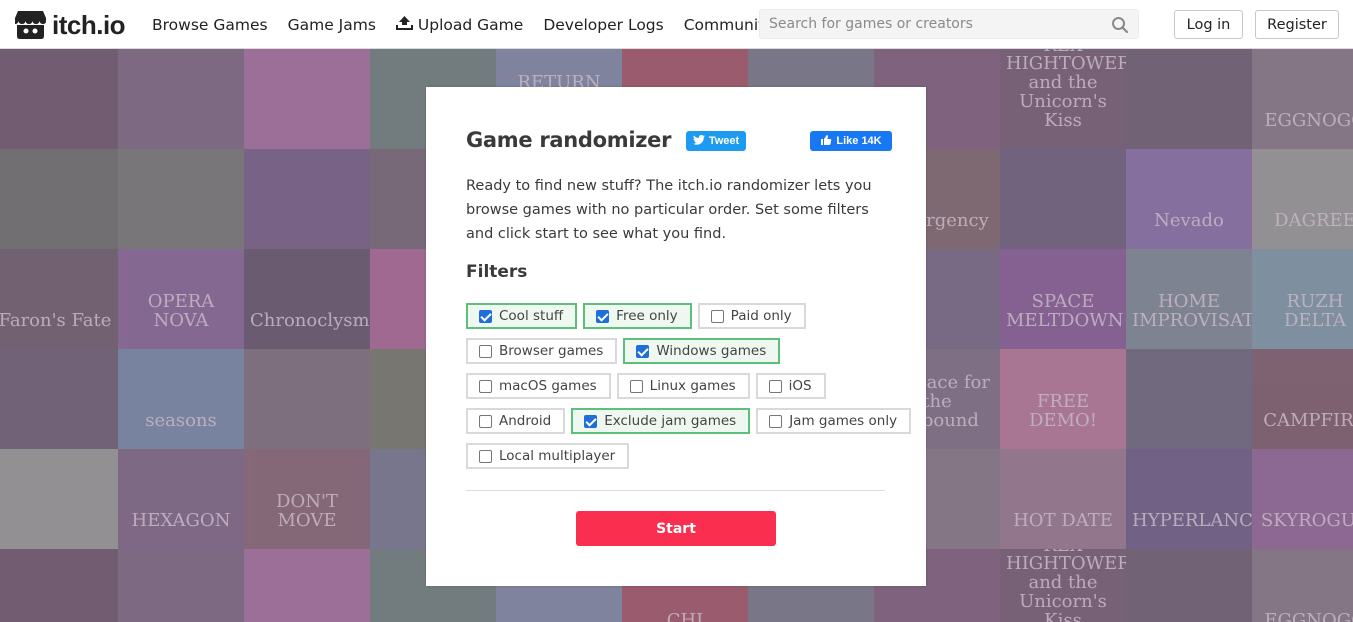  I want to click on filter-exclude-jam-games: Exclude jam games, so click(661, 421).